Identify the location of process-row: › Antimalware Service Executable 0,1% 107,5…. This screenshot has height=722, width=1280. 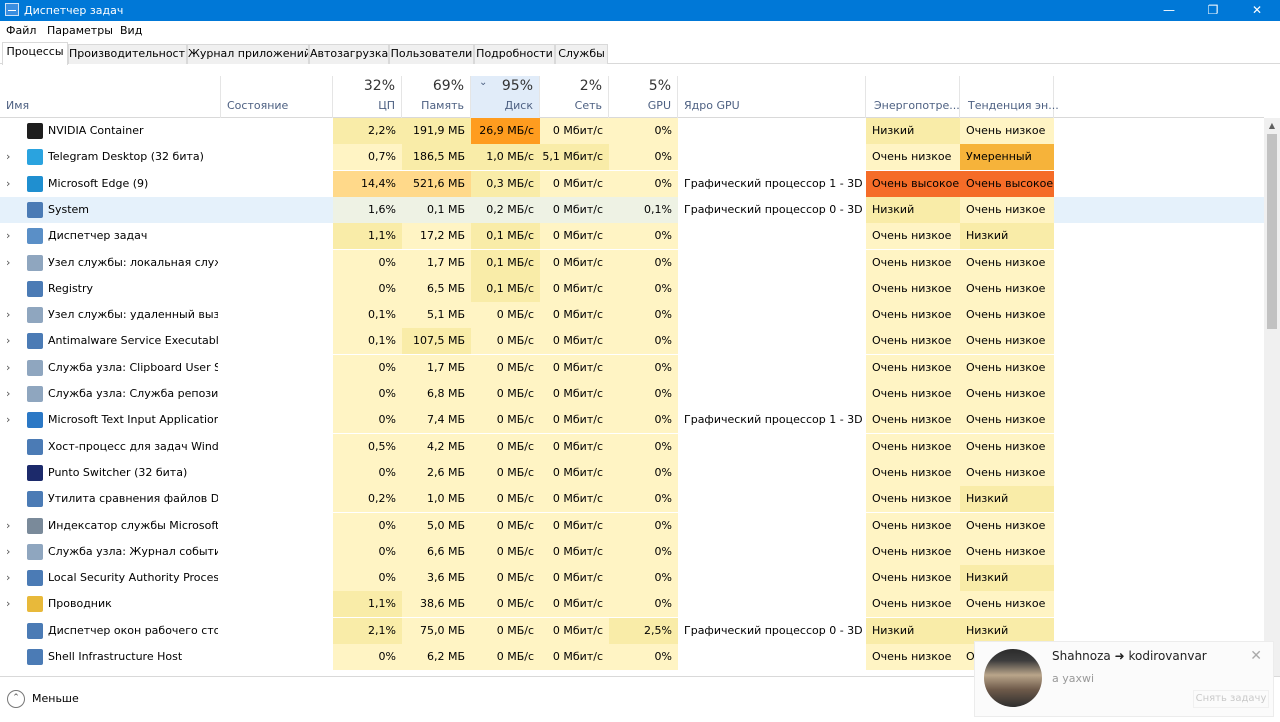
(632, 341).